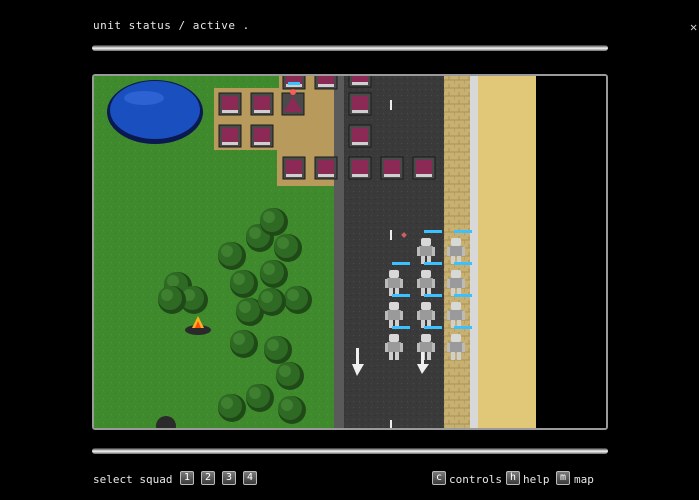  Describe the element at coordinates (439, 478) in the screenshot. I see `controls-key: c` at that location.